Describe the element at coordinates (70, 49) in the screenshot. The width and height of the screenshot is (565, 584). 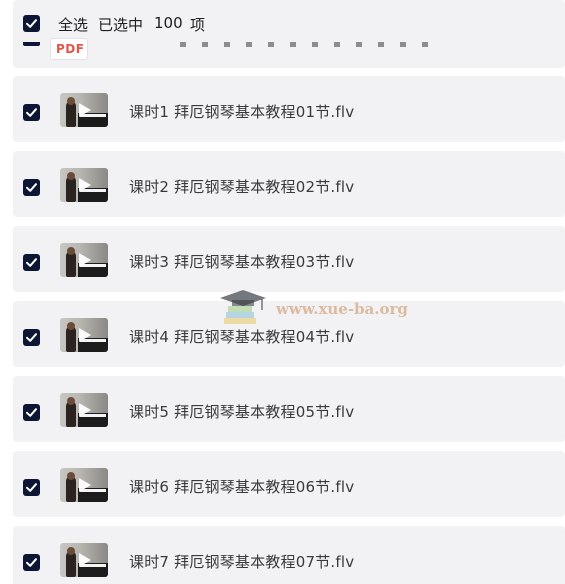
I see `pdf-badge-label: PDF` at that location.